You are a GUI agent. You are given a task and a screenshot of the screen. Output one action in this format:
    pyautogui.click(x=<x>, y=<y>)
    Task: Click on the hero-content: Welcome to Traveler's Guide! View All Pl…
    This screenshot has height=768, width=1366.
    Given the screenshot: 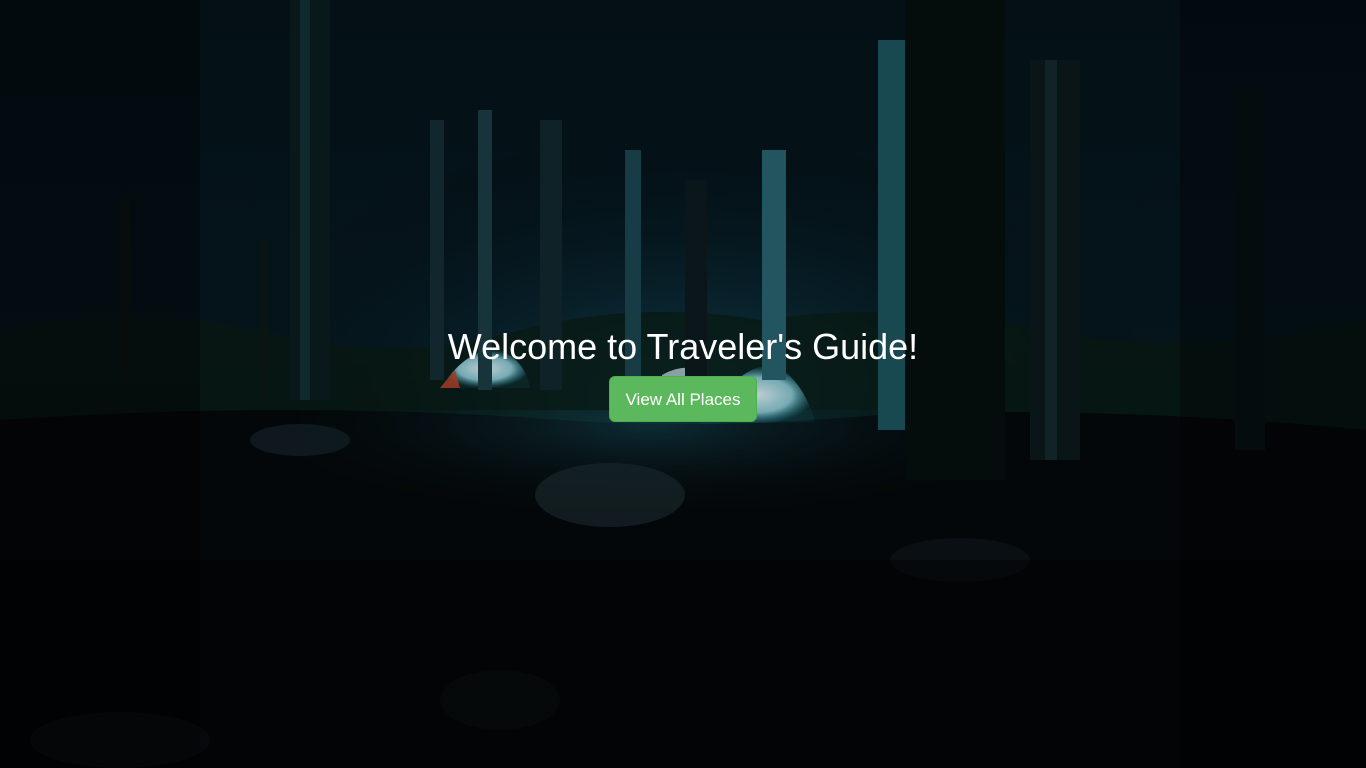 What is the action you would take?
    pyautogui.click(x=683, y=374)
    